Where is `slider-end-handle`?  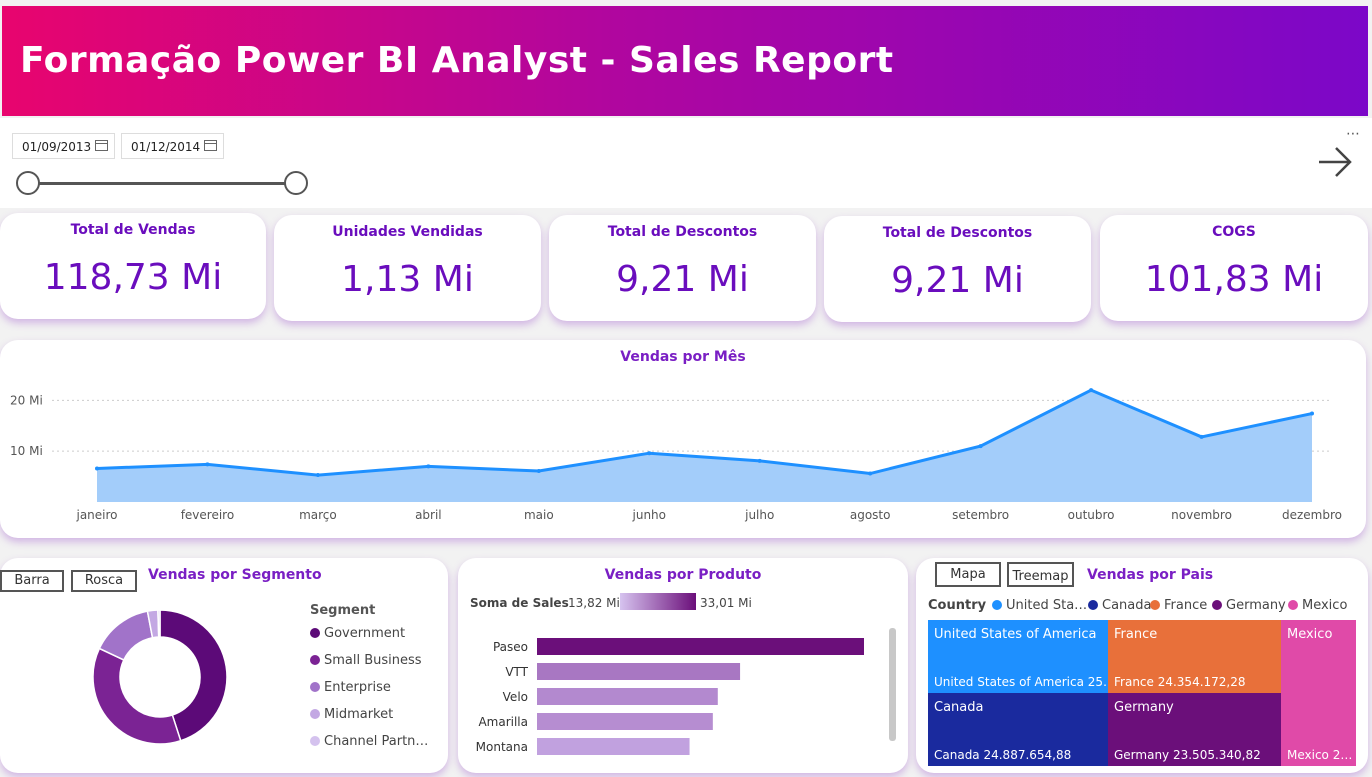
slider-end-handle is located at coordinates (296, 183).